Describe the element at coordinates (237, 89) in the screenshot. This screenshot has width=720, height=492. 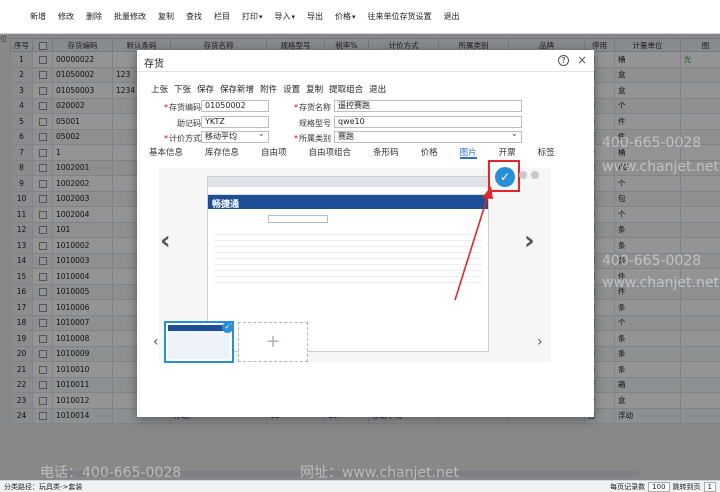
I see `dialog-tool-3: 保存新增` at that location.